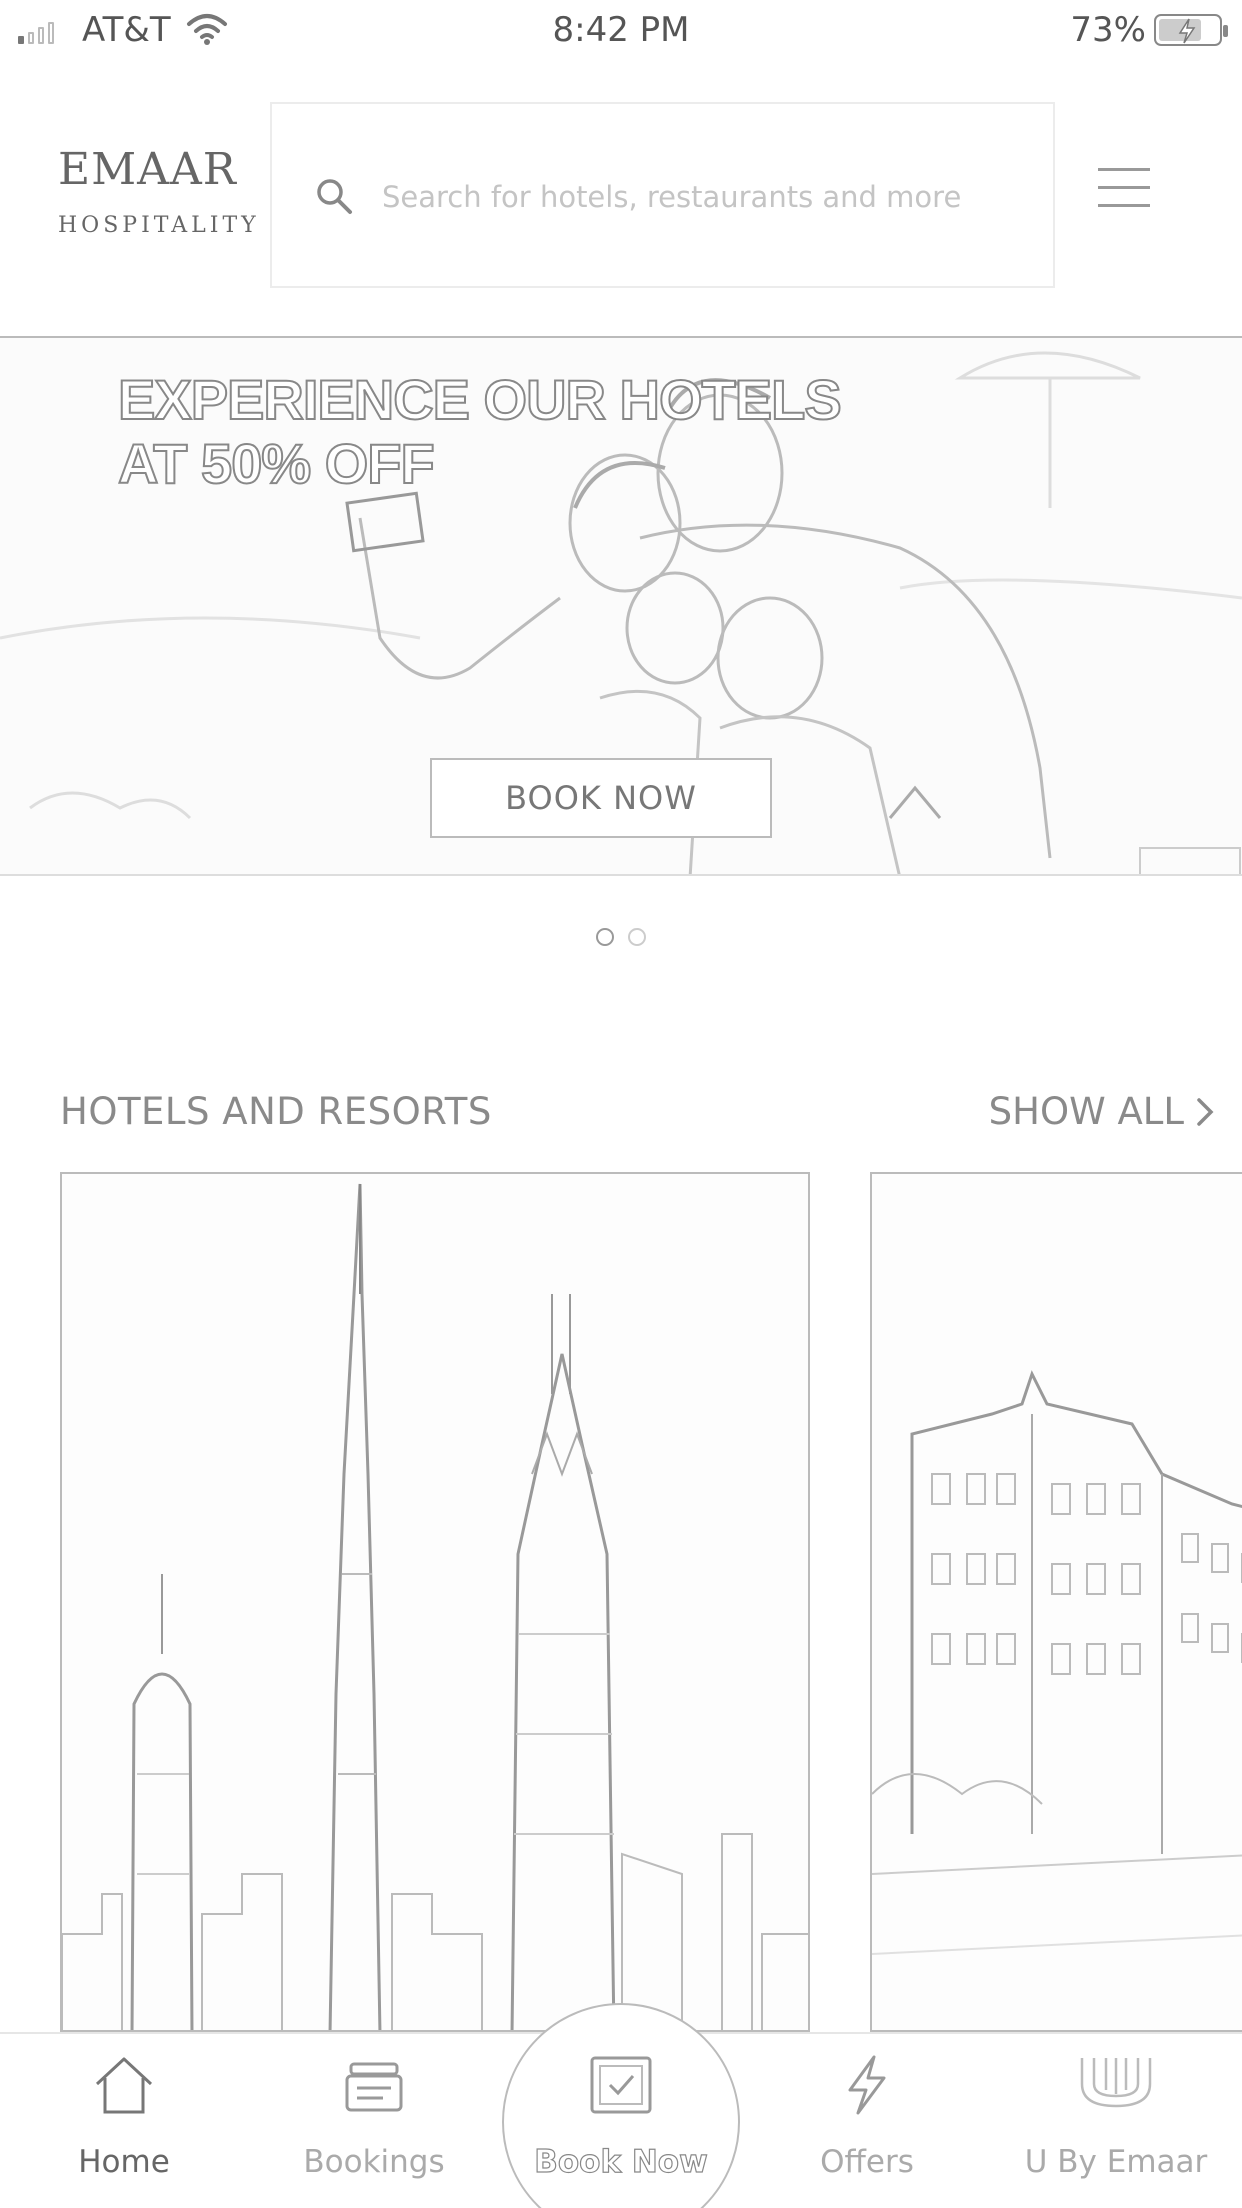 This screenshot has height=2208, width=1242. I want to click on battery-charging-icon, so click(1191, 30).